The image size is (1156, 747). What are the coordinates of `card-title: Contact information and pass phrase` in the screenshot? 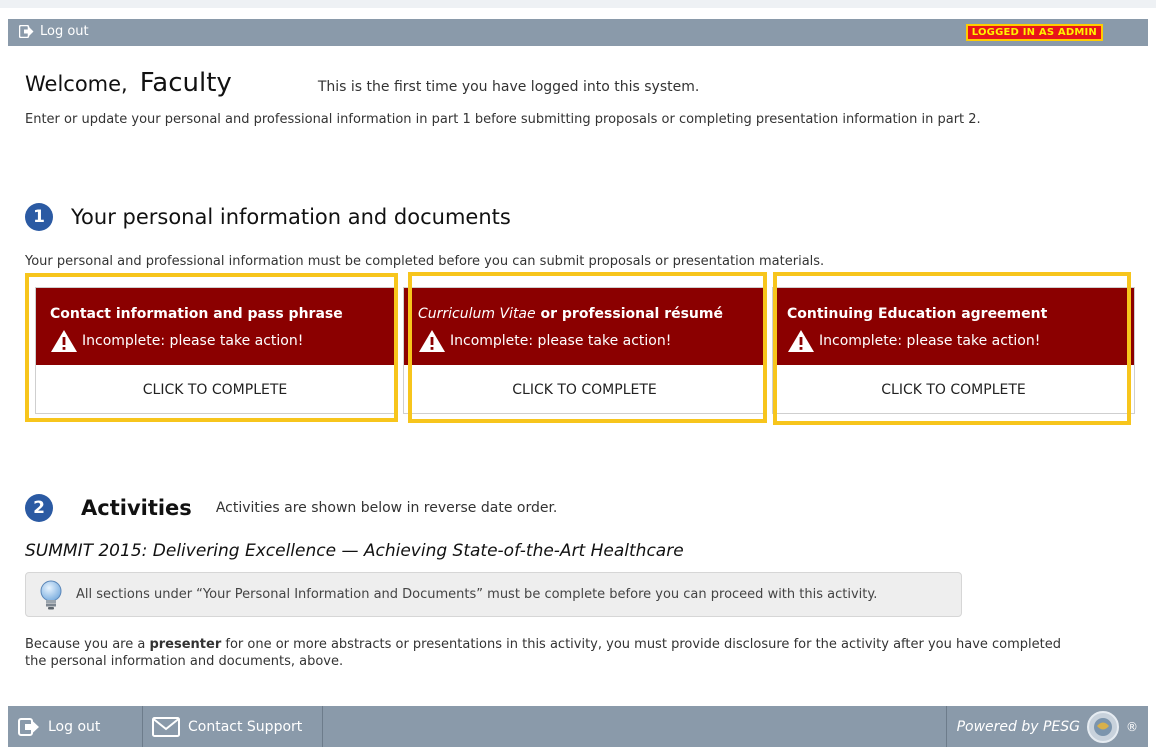 It's located at (196, 314).